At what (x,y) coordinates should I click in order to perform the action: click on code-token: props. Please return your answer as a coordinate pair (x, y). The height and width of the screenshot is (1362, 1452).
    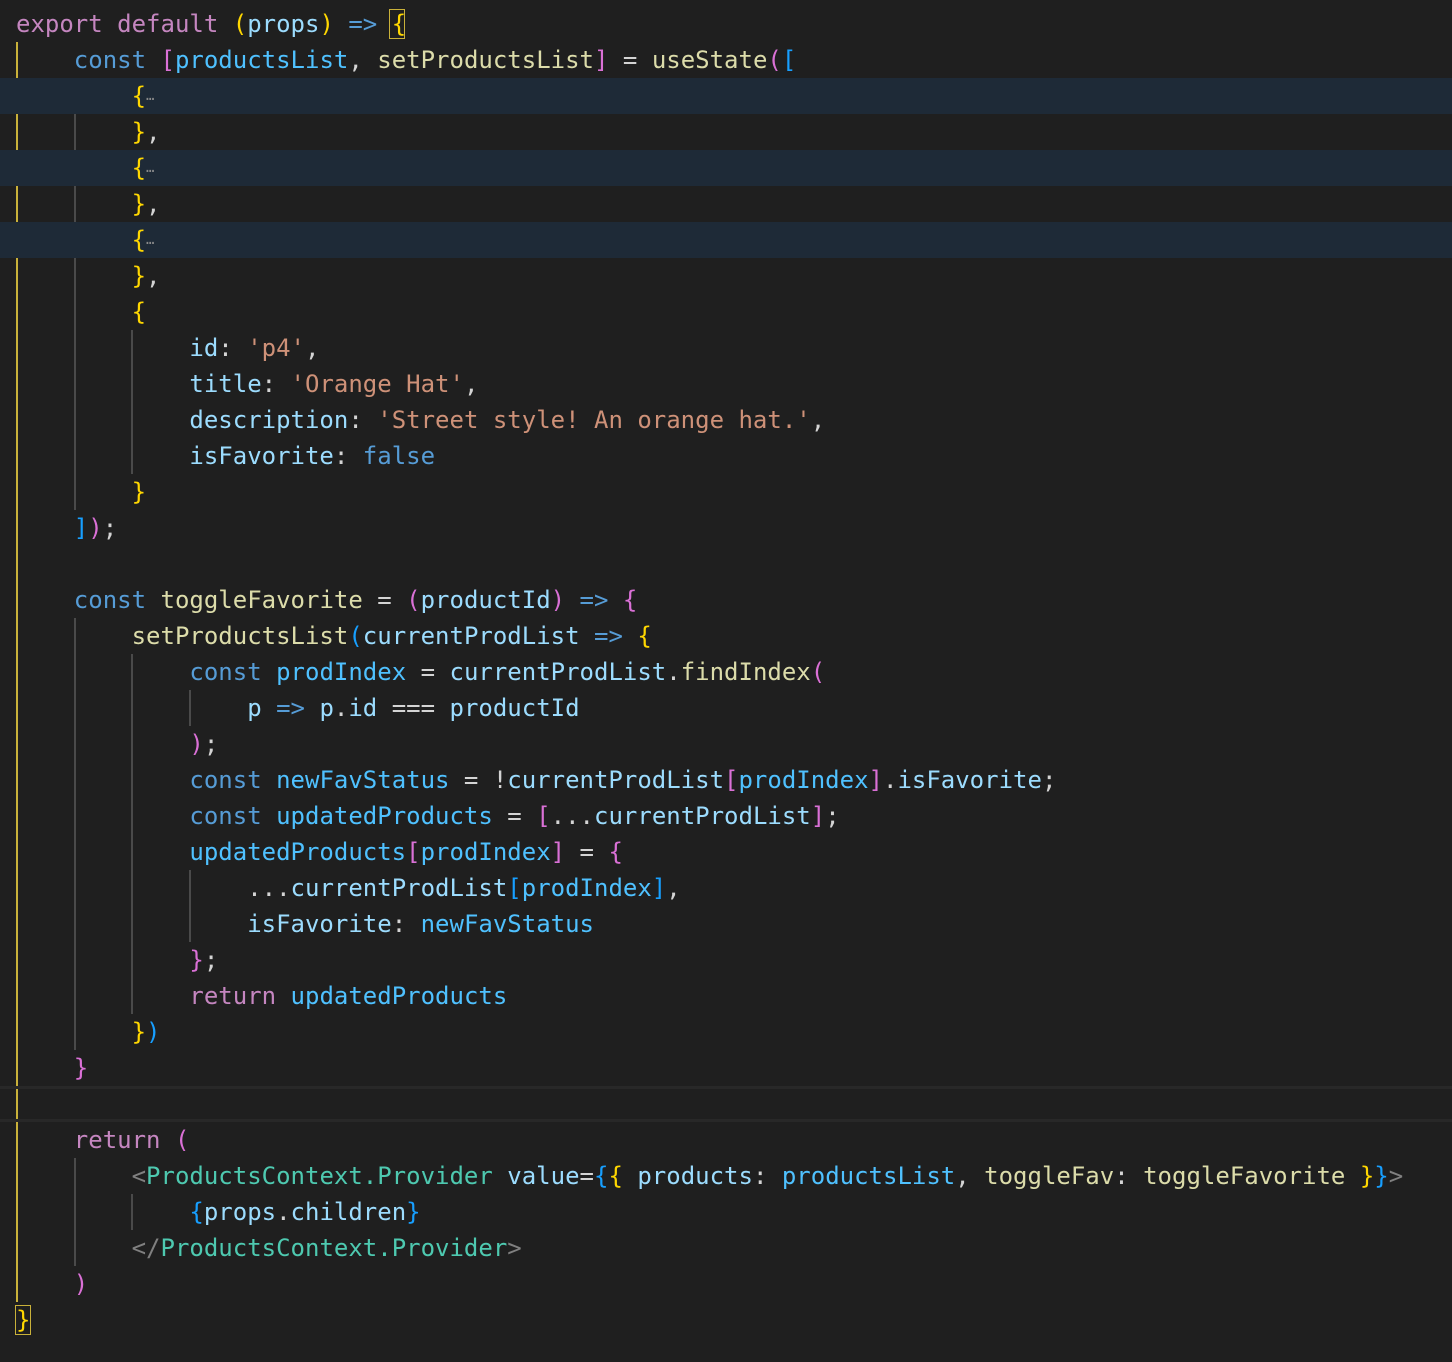
    Looking at the image, I should click on (240, 1212).